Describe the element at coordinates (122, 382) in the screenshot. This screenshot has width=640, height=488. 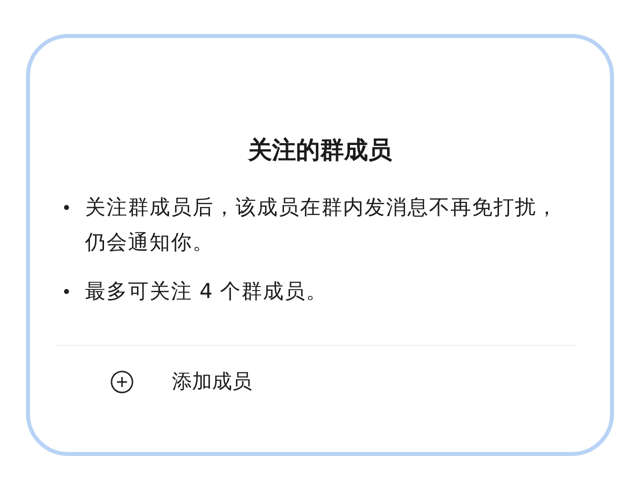
I see `plus-circle-icon` at that location.